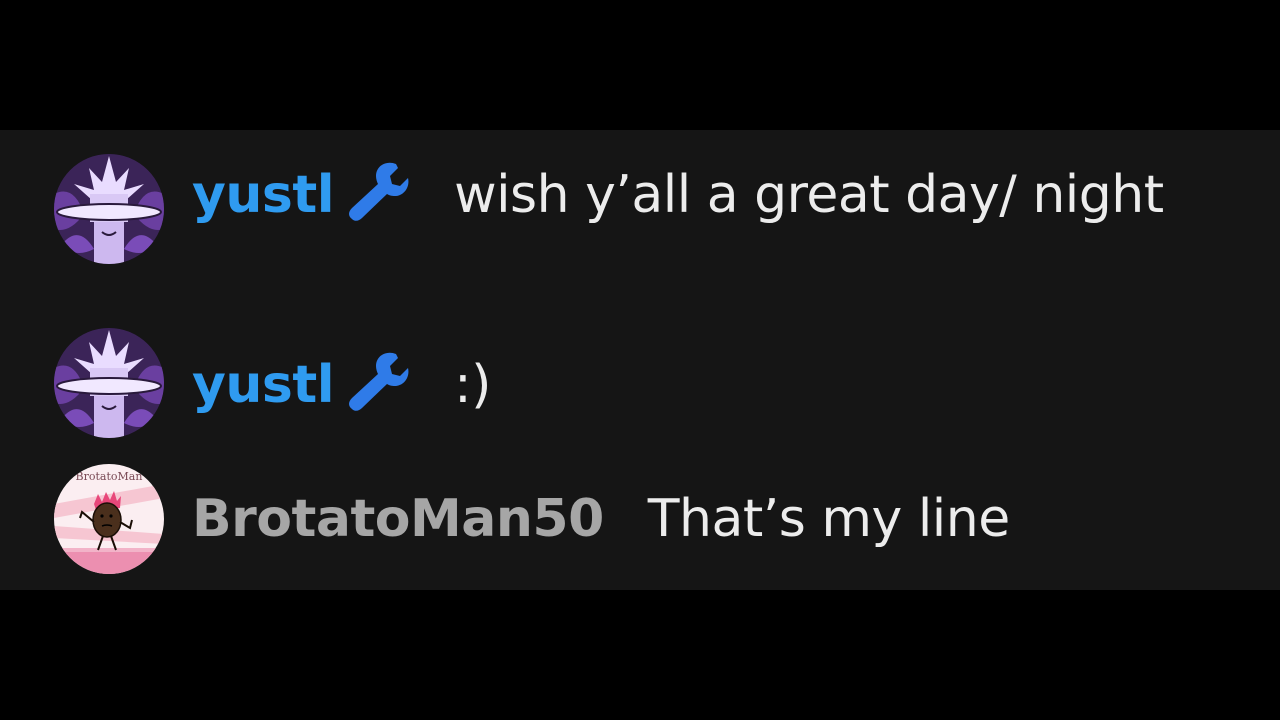 Image resolution: width=1280 pixels, height=720 pixels. I want to click on message-text: wish y’all a great day/ night, so click(809, 195).